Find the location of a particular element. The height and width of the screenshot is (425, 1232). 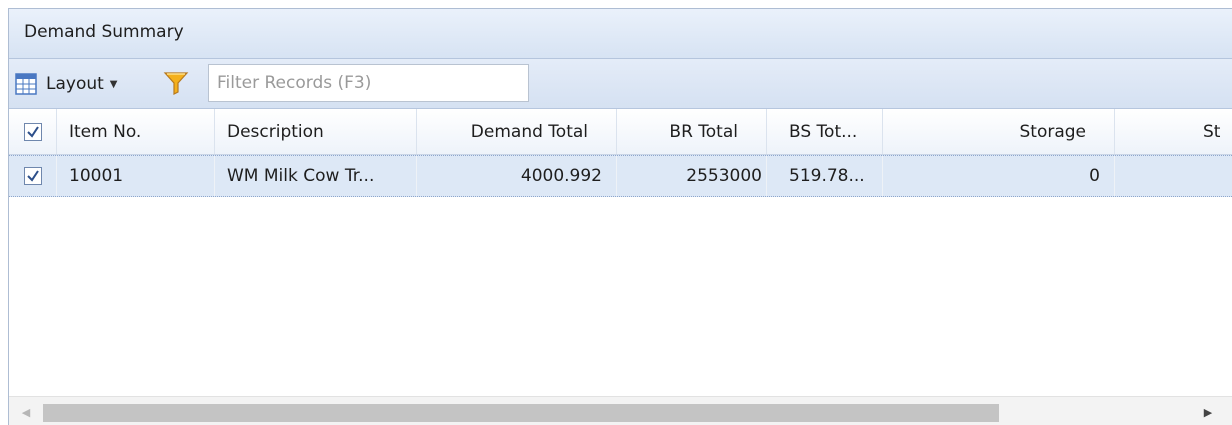

select-all-cell is located at coordinates (33, 131).